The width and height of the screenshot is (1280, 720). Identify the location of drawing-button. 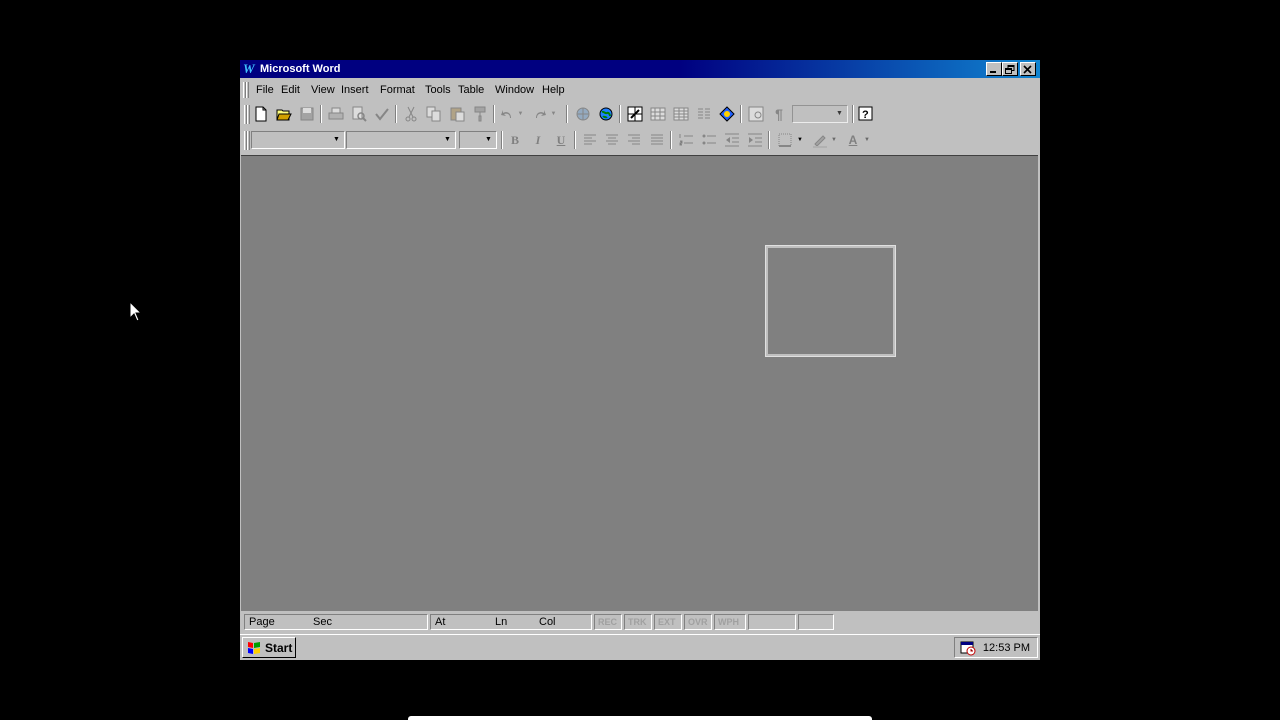
(727, 114).